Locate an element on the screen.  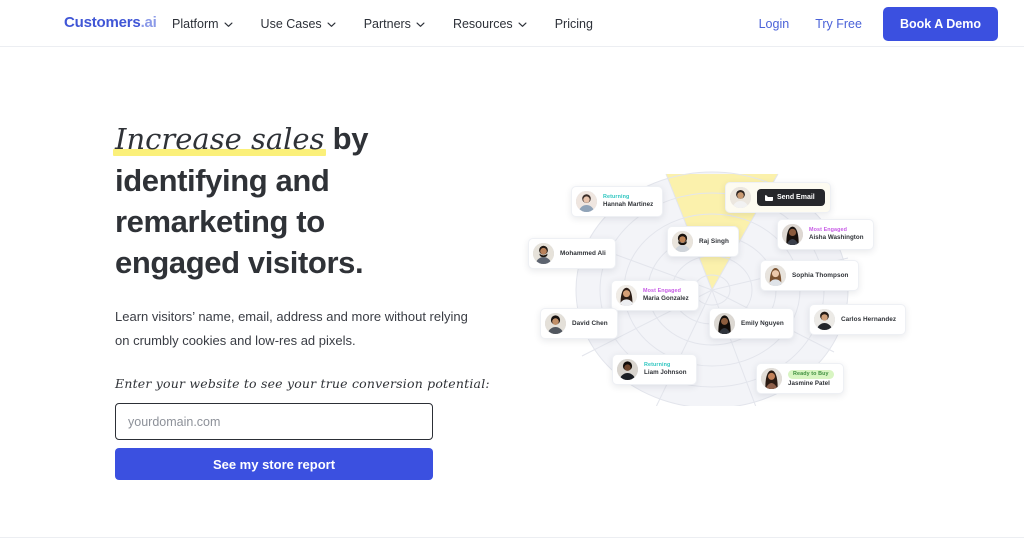
nav-item-partners-label: Partners is located at coordinates (387, 23).